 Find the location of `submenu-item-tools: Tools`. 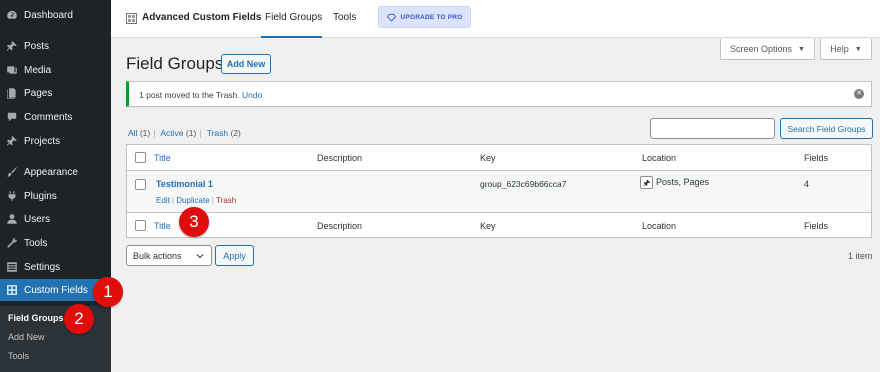

submenu-item-tools: Tools is located at coordinates (18, 356).